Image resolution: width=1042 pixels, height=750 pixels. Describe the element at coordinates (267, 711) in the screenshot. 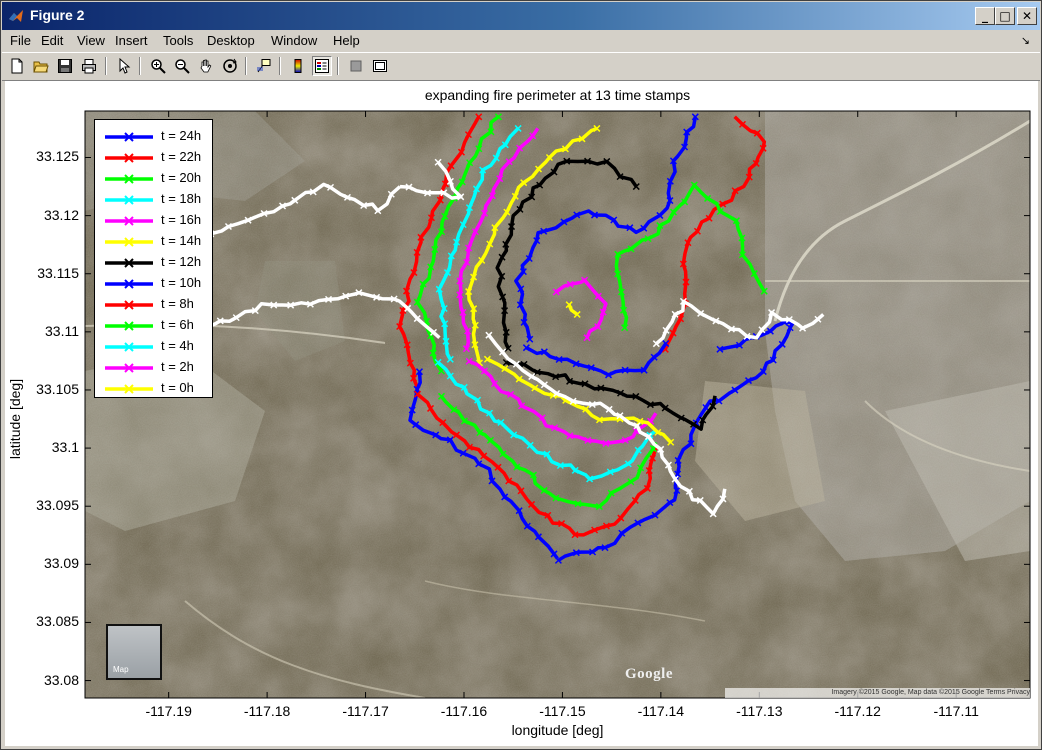

I see `x-tick-label: -117.18` at that location.